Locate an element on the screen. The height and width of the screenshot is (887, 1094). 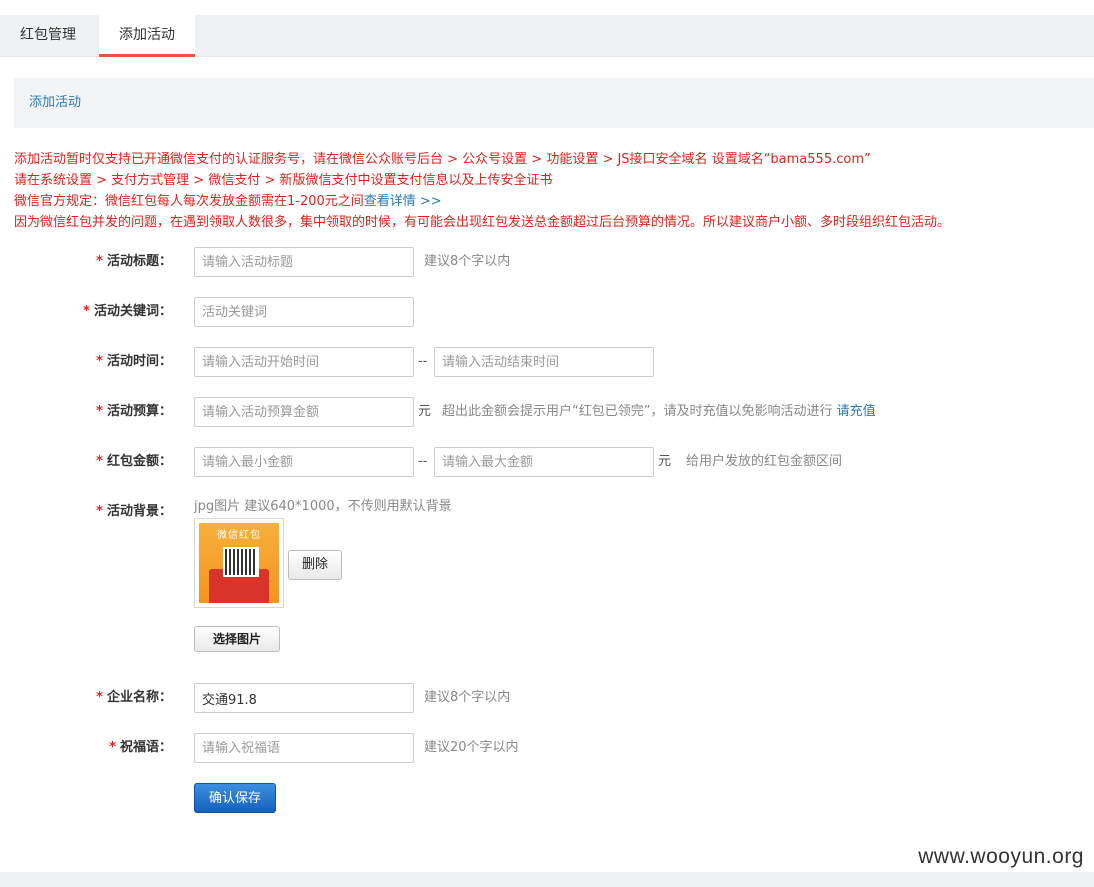
keyword-label-text: 活动关键词： is located at coordinates (132, 311).